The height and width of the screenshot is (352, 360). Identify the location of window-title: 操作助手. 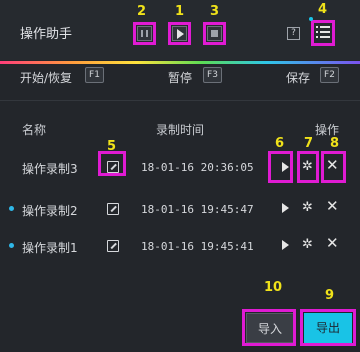
(46, 34).